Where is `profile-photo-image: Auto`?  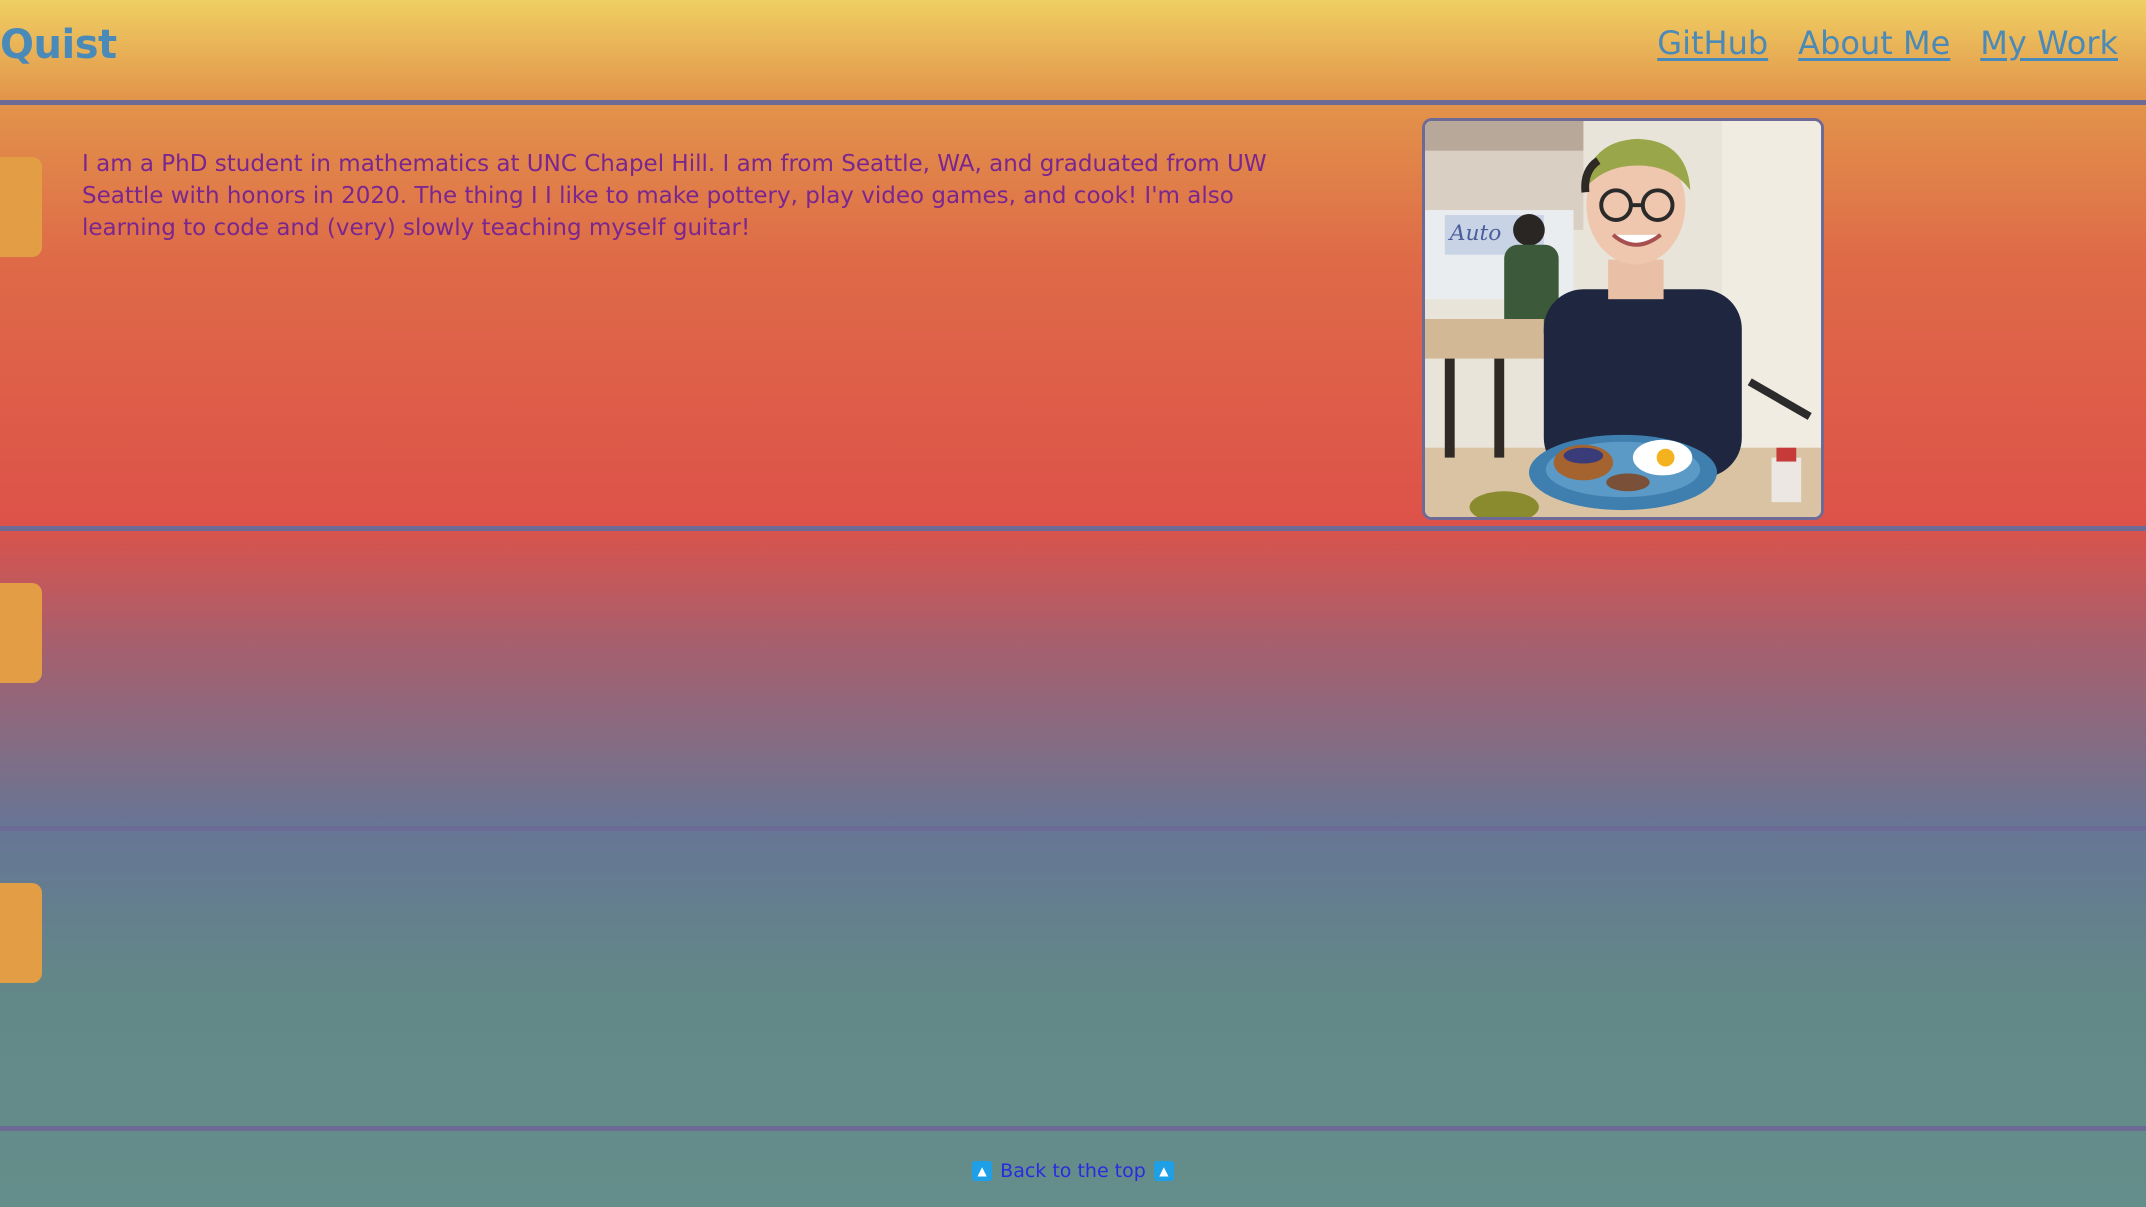 profile-photo-image: Auto is located at coordinates (1623, 319).